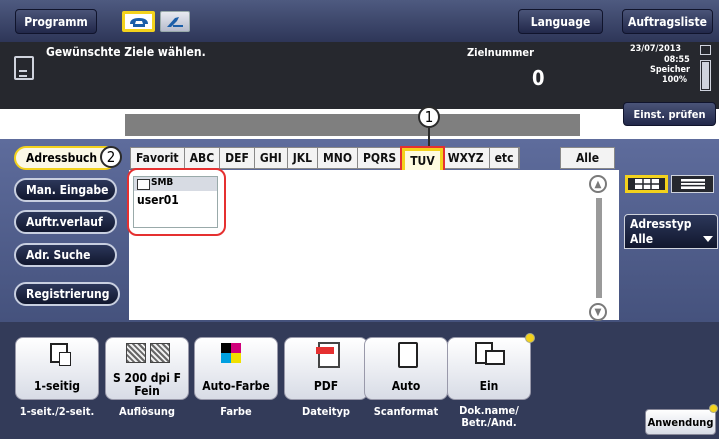 Image resolution: width=719 pixels, height=439 pixels. What do you see at coordinates (236, 368) in the screenshot?
I see `color-setting-tile: Auto-Farbe` at bounding box center [236, 368].